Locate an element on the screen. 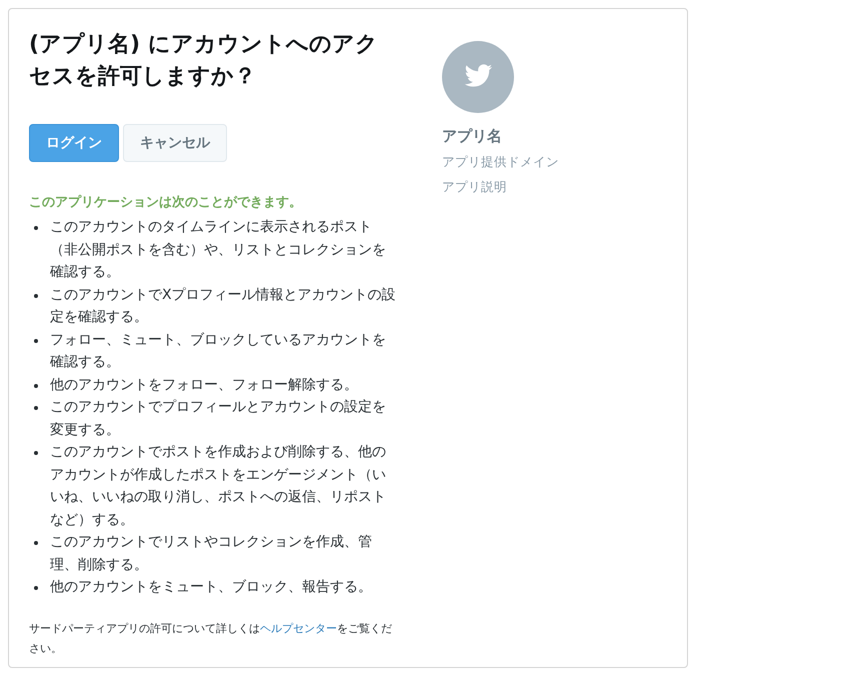  dialog-title: (アプリ名) にアカウントへのアクセスを許可しますか？ is located at coordinates (204, 61).